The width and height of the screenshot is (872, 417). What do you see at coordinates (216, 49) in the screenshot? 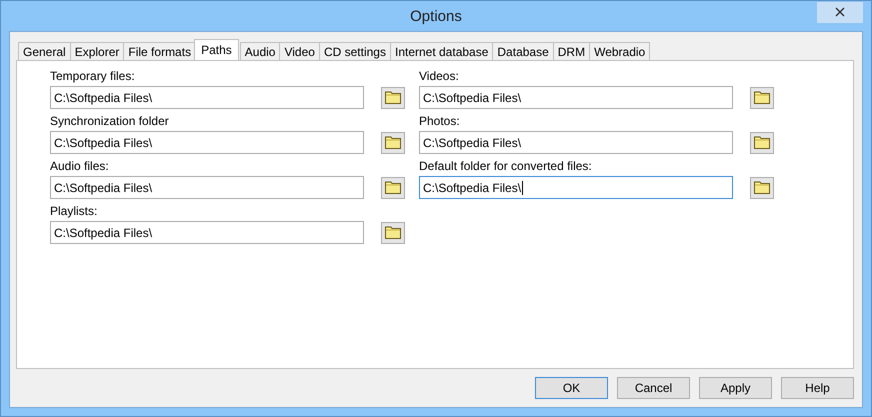
I see `tab: Paths` at bounding box center [216, 49].